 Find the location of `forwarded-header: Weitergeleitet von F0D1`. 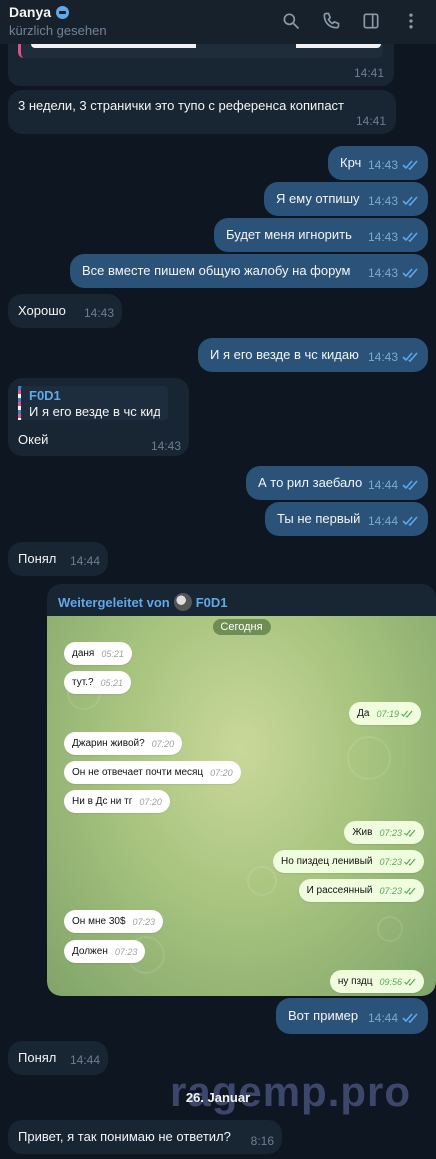

forwarded-header: Weitergeleitet von F0D1 is located at coordinates (143, 602).